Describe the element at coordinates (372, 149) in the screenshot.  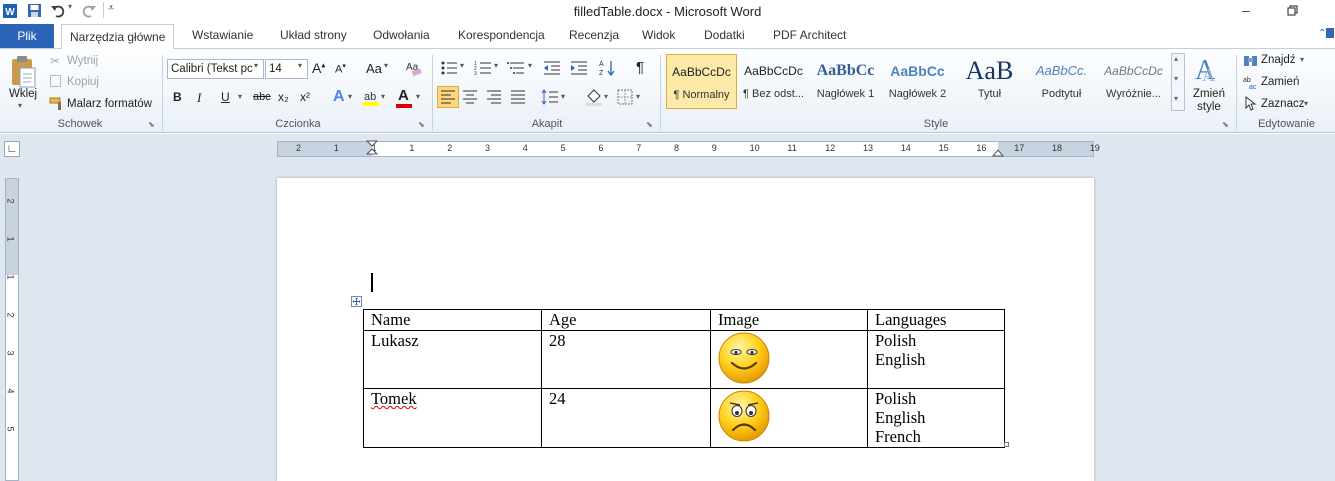
I see `indent-marker-icon` at that location.